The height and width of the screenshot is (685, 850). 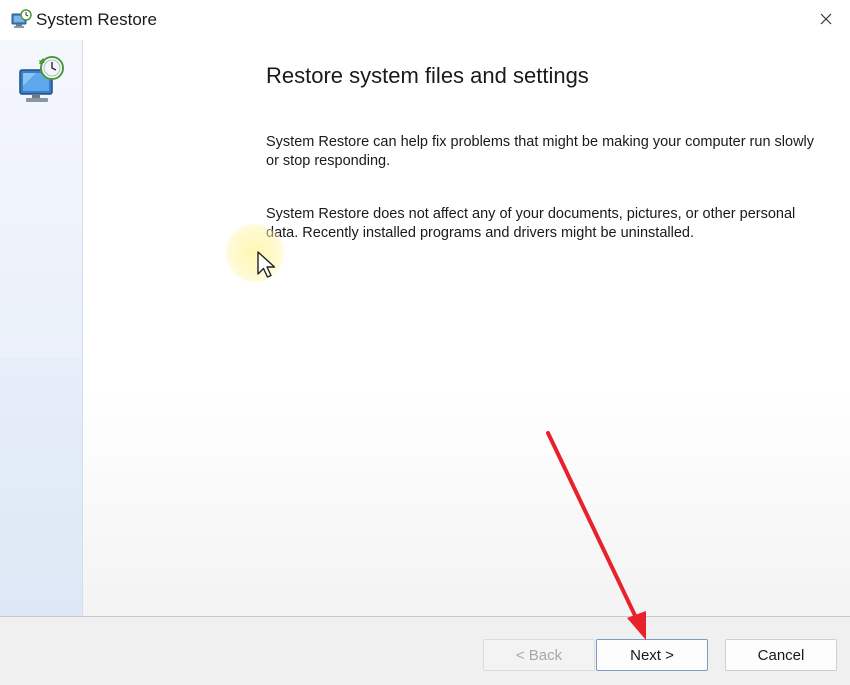 What do you see at coordinates (539, 655) in the screenshot?
I see `back-button: < Back` at bounding box center [539, 655].